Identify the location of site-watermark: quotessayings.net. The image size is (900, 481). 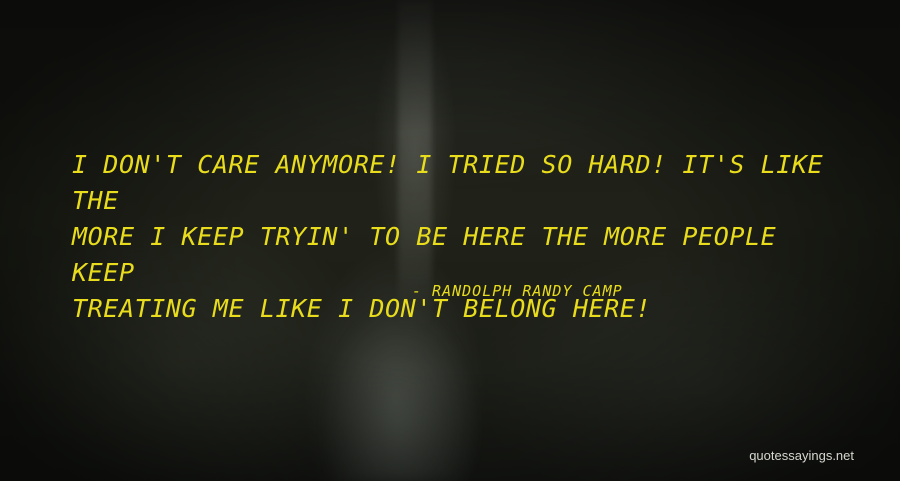
(801, 455).